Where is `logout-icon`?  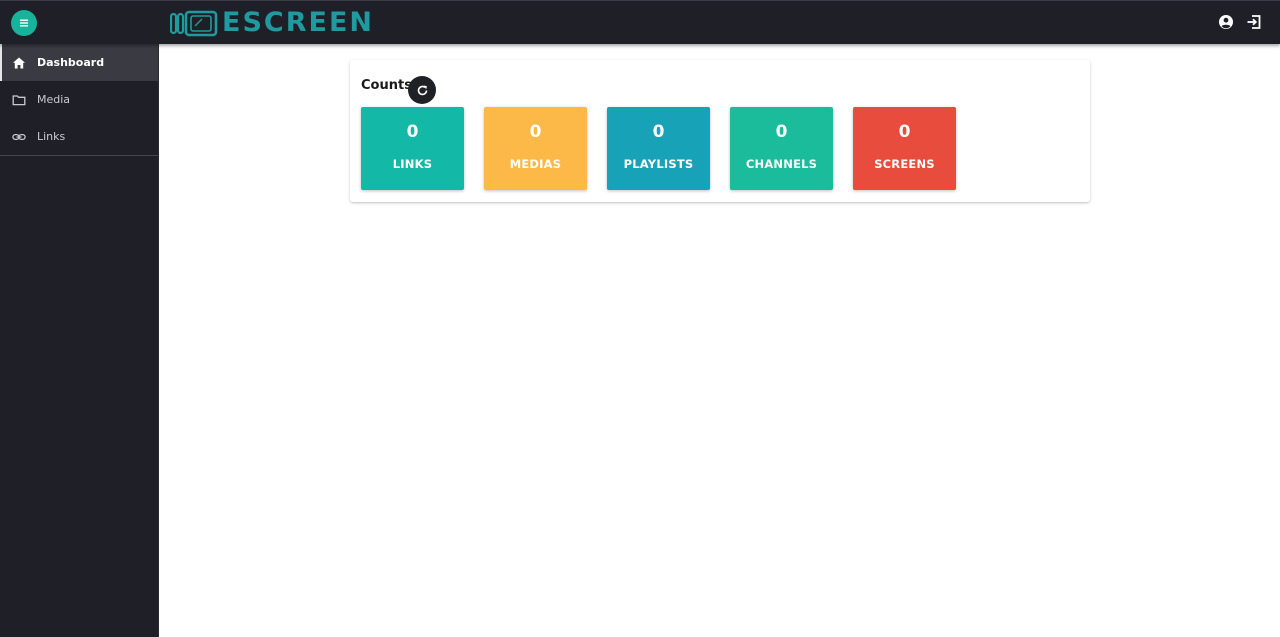
logout-icon is located at coordinates (1254, 22).